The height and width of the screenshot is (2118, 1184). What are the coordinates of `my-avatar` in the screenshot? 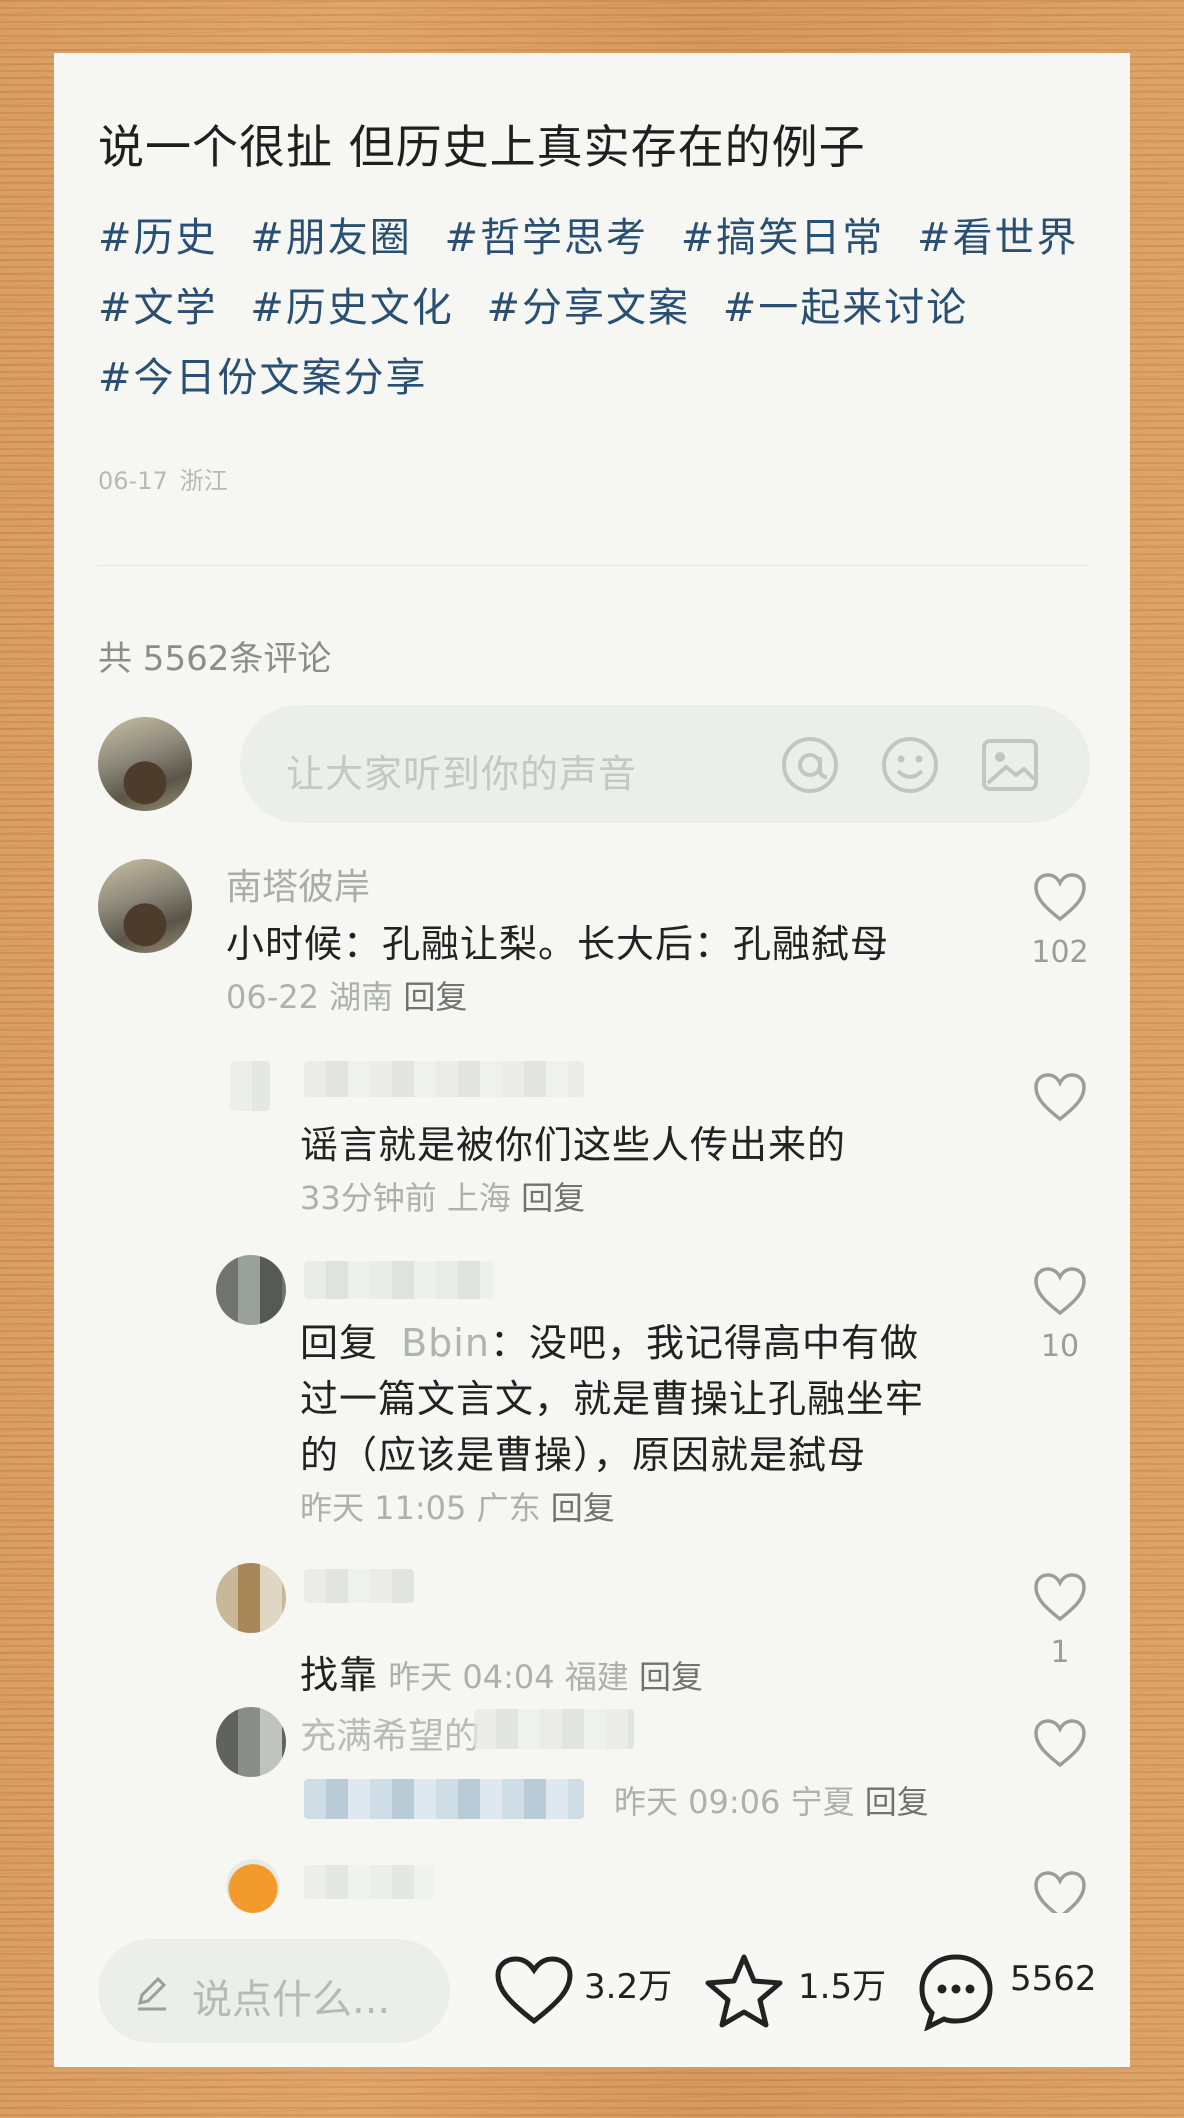 It's located at (145, 764).